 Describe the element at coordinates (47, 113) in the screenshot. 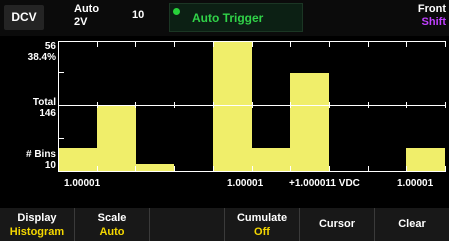

I see `total-value: 146` at that location.